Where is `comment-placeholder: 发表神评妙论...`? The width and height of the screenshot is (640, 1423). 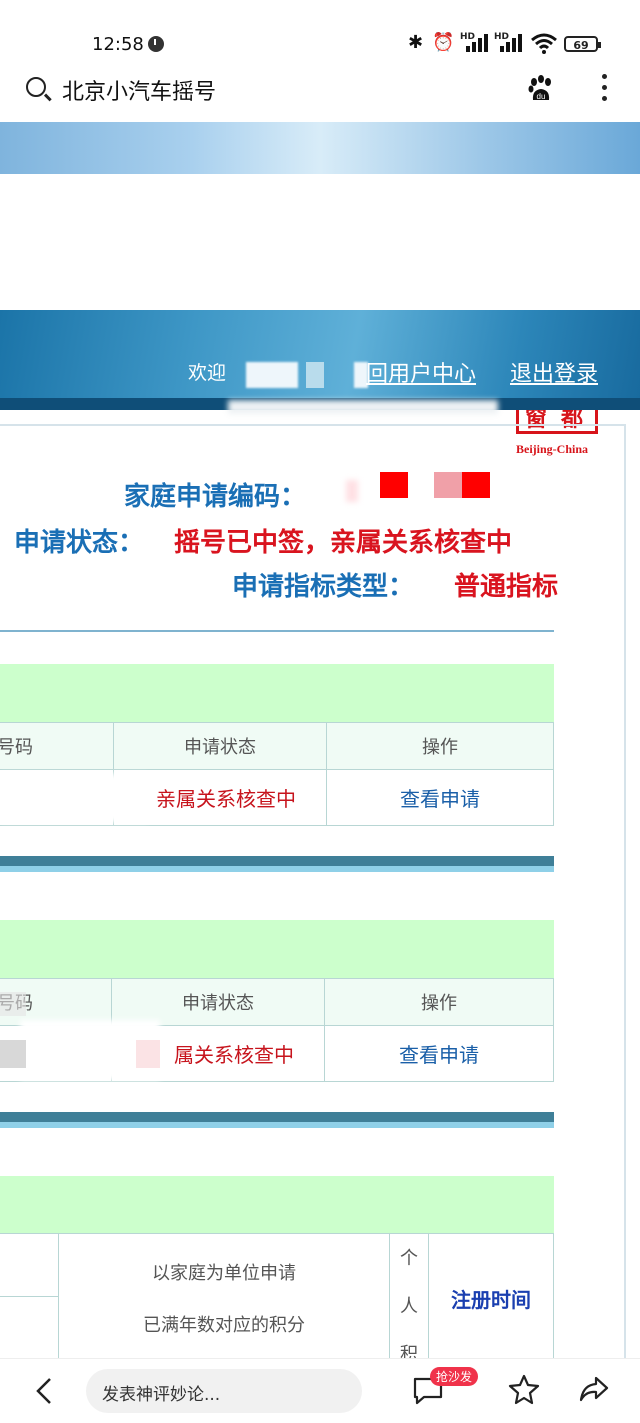 comment-placeholder: 发表神评妙论... is located at coordinates (161, 1395).